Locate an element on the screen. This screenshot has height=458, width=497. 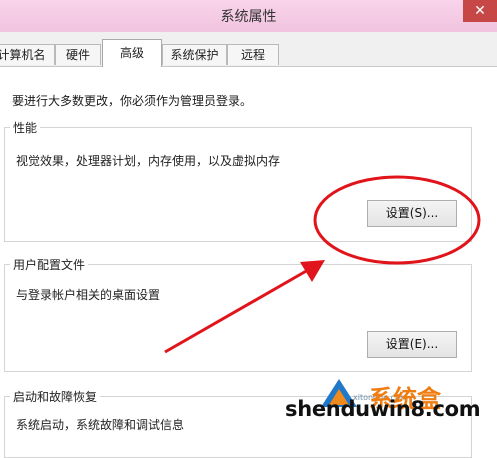
tab-label: 远程 is located at coordinates (252, 55).